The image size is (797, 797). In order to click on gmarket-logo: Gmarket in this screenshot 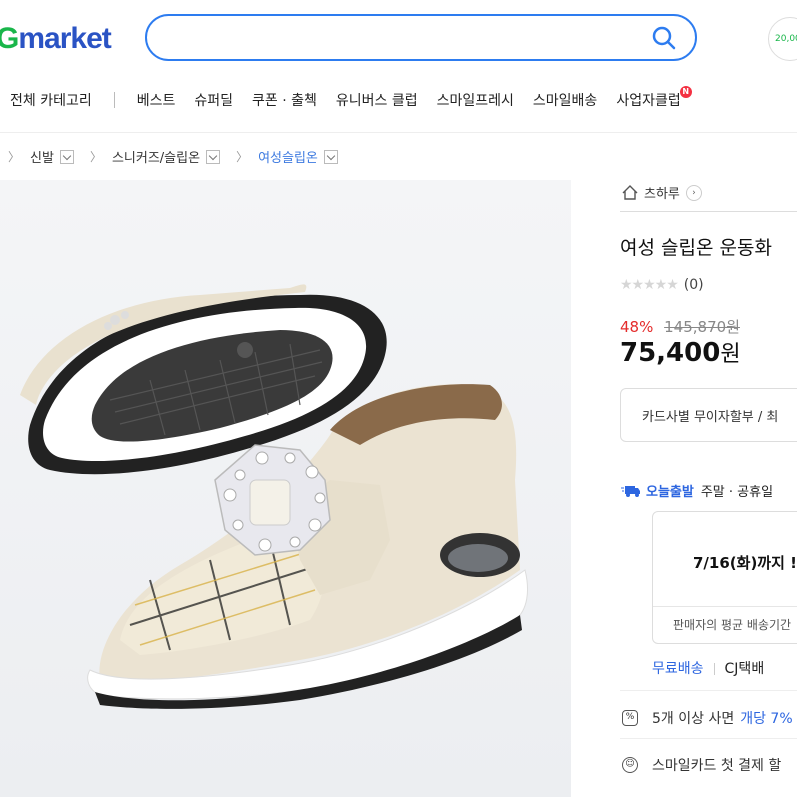, I will do `click(56, 39)`.